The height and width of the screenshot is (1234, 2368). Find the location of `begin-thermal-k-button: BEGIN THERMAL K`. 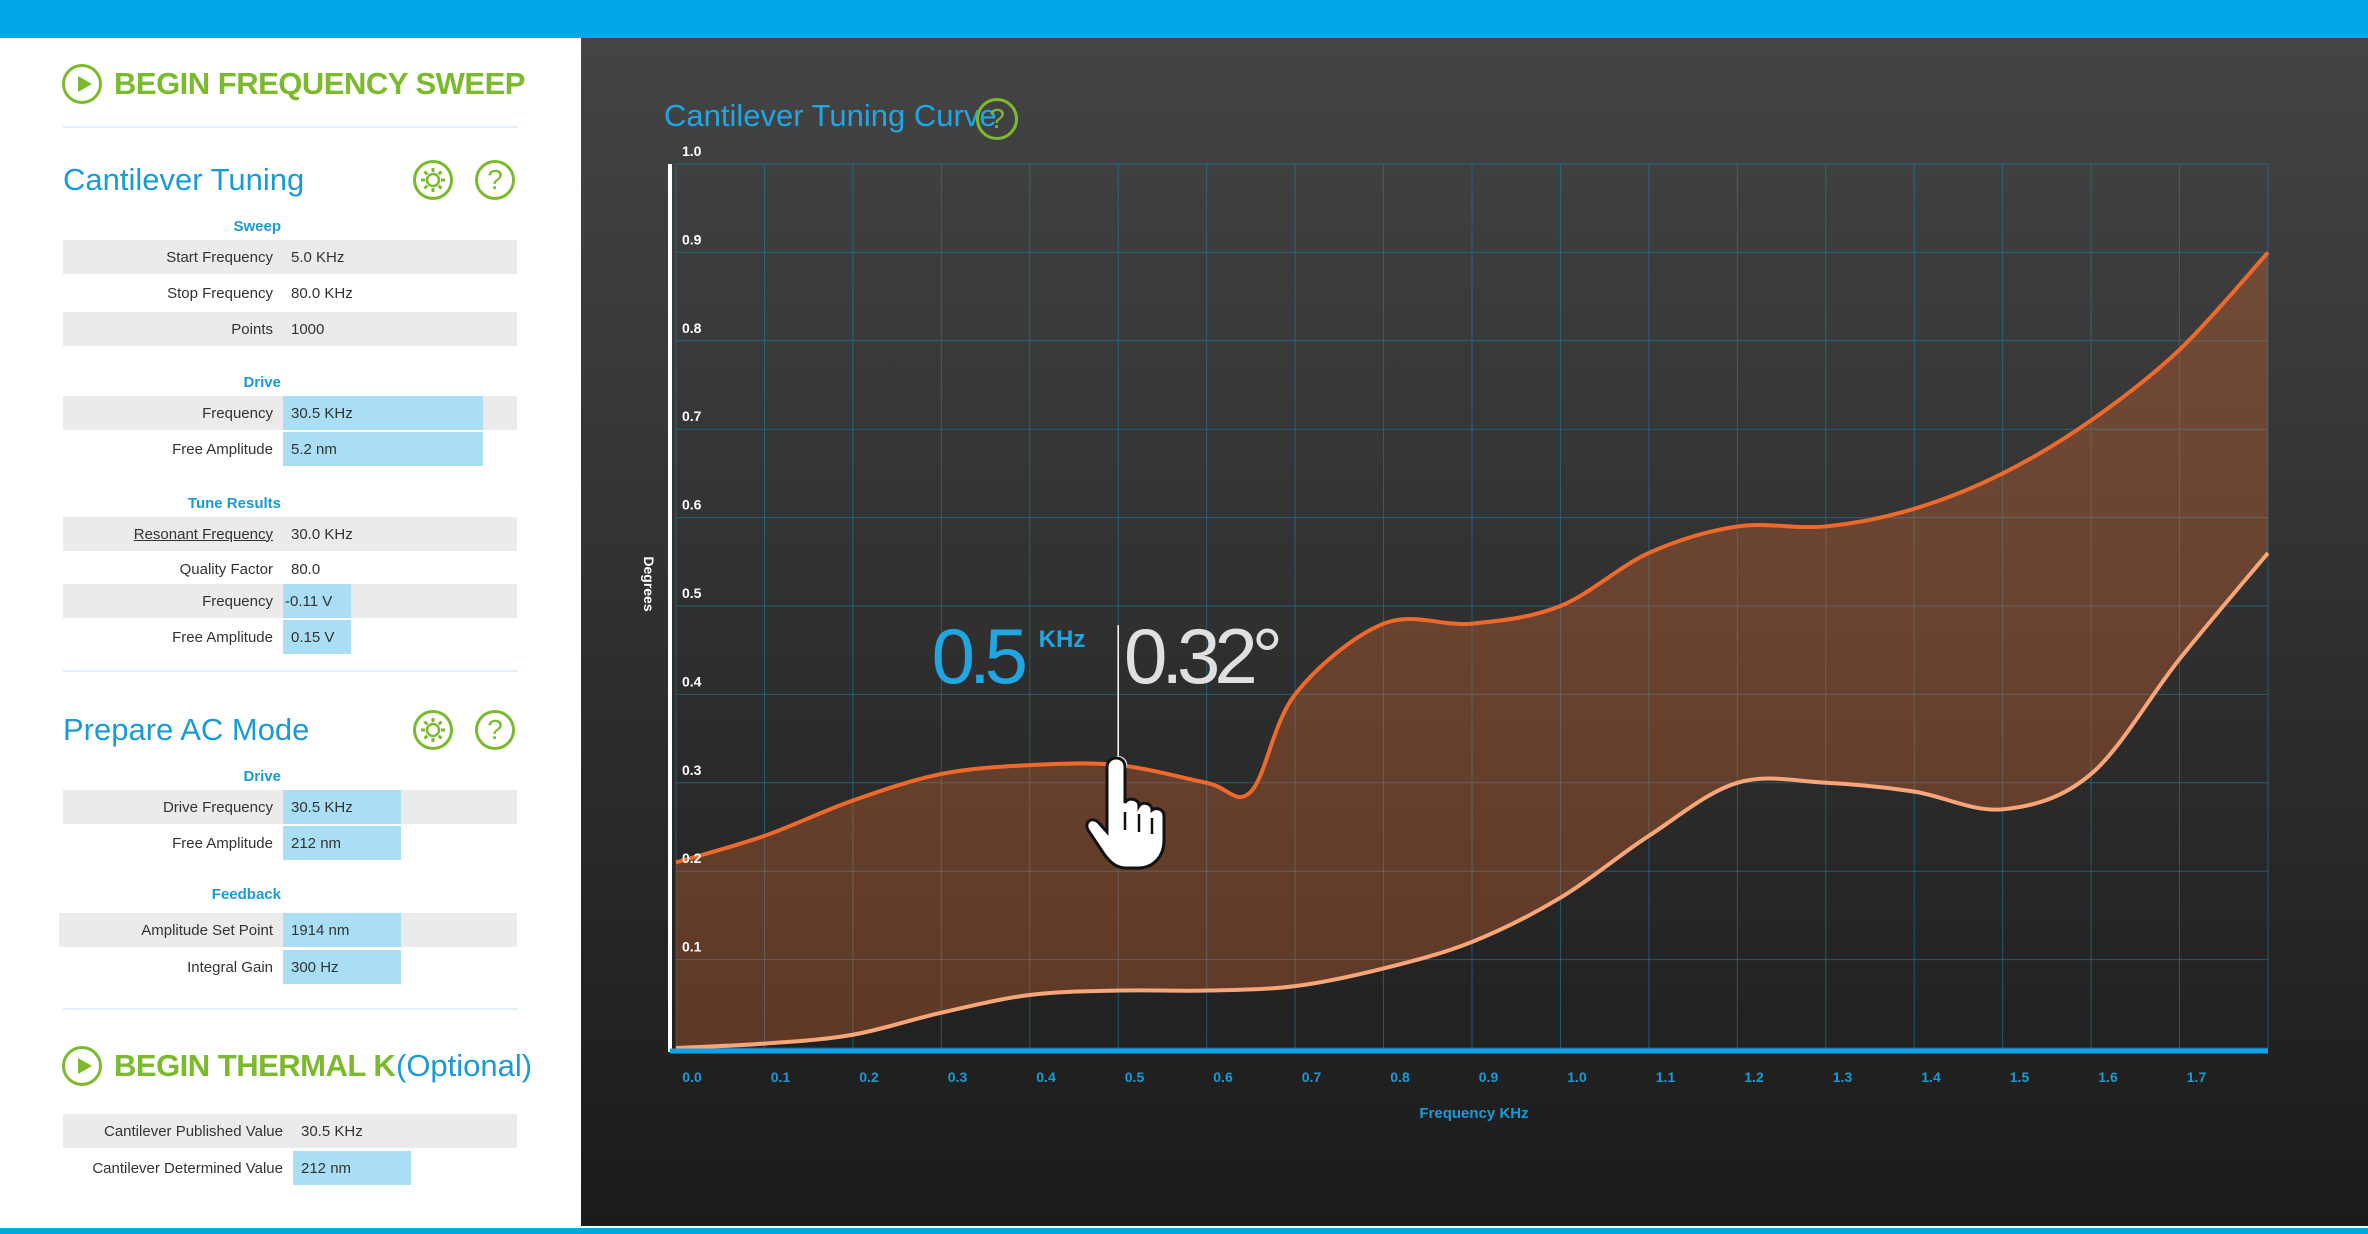

begin-thermal-k-button: BEGIN THERMAL K is located at coordinates (229, 1066).